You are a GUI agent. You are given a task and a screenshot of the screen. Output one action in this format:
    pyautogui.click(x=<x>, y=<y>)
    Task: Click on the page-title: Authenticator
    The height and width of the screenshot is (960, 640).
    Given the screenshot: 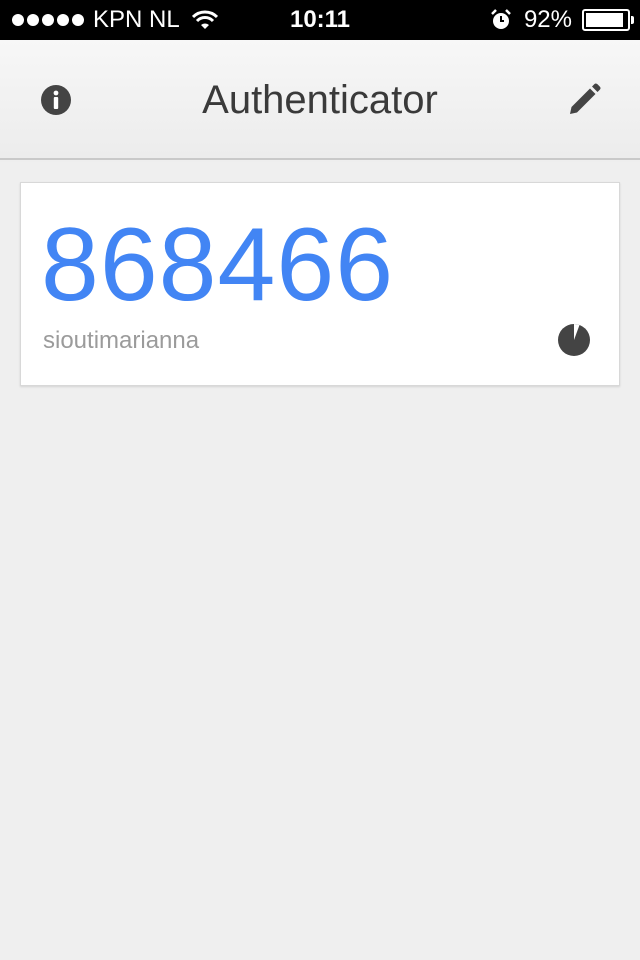 What is the action you would take?
    pyautogui.click(x=320, y=100)
    